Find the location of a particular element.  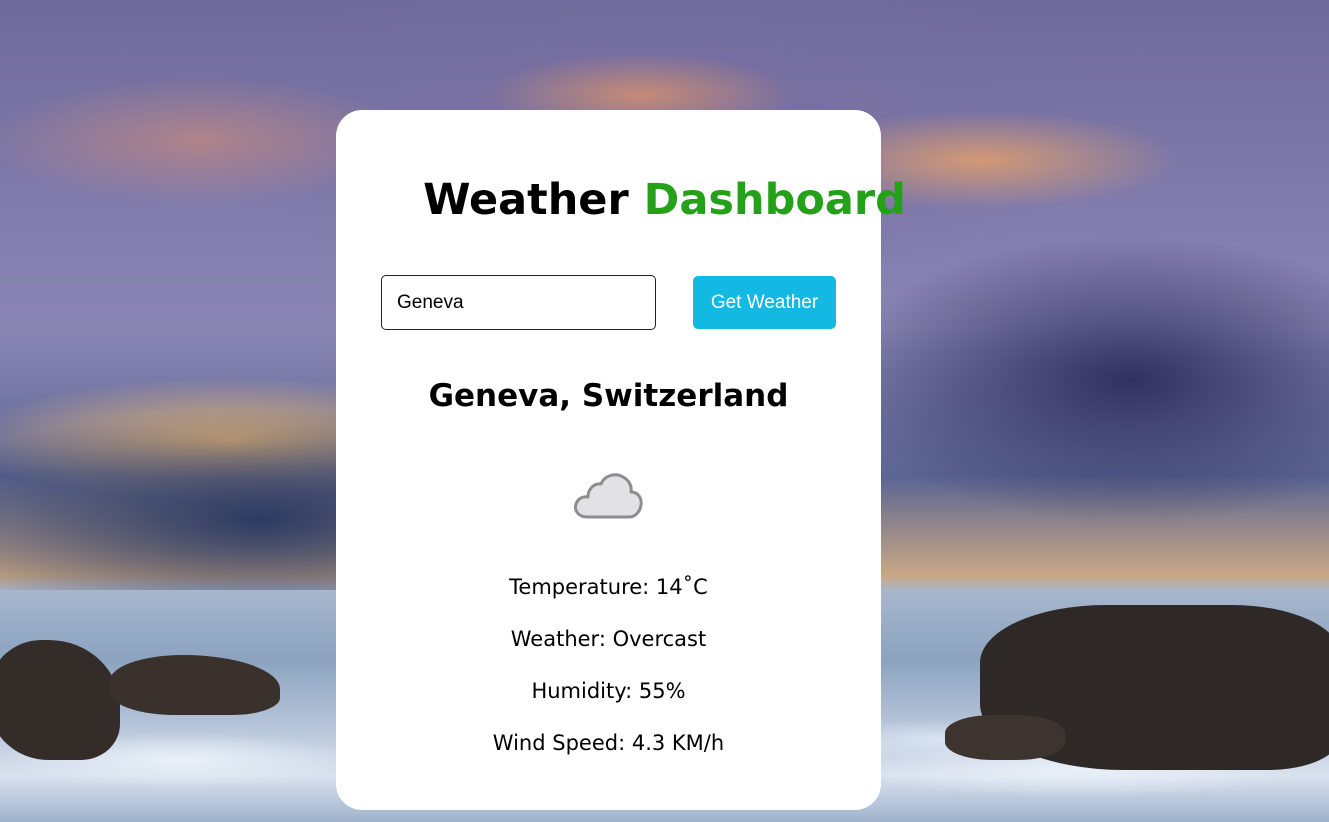

background-rock is located at coordinates (1005, 737).